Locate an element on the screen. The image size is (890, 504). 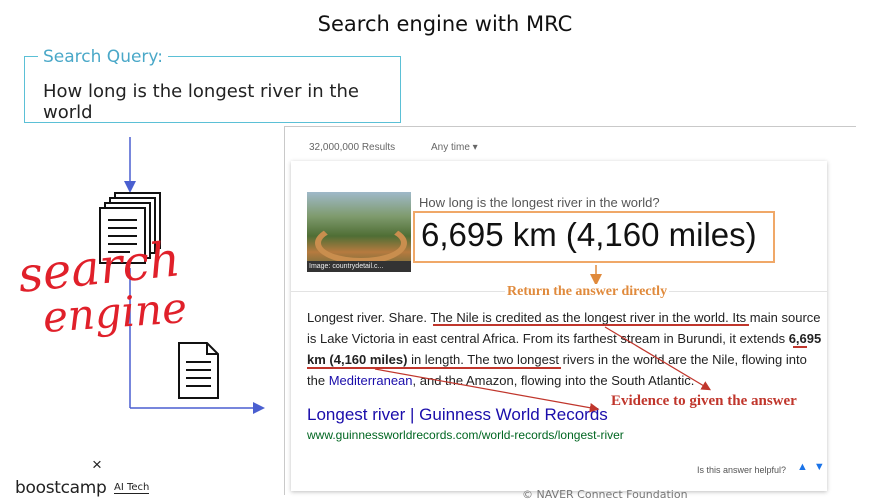
brand-logo: boostcamp is located at coordinates (61, 488).